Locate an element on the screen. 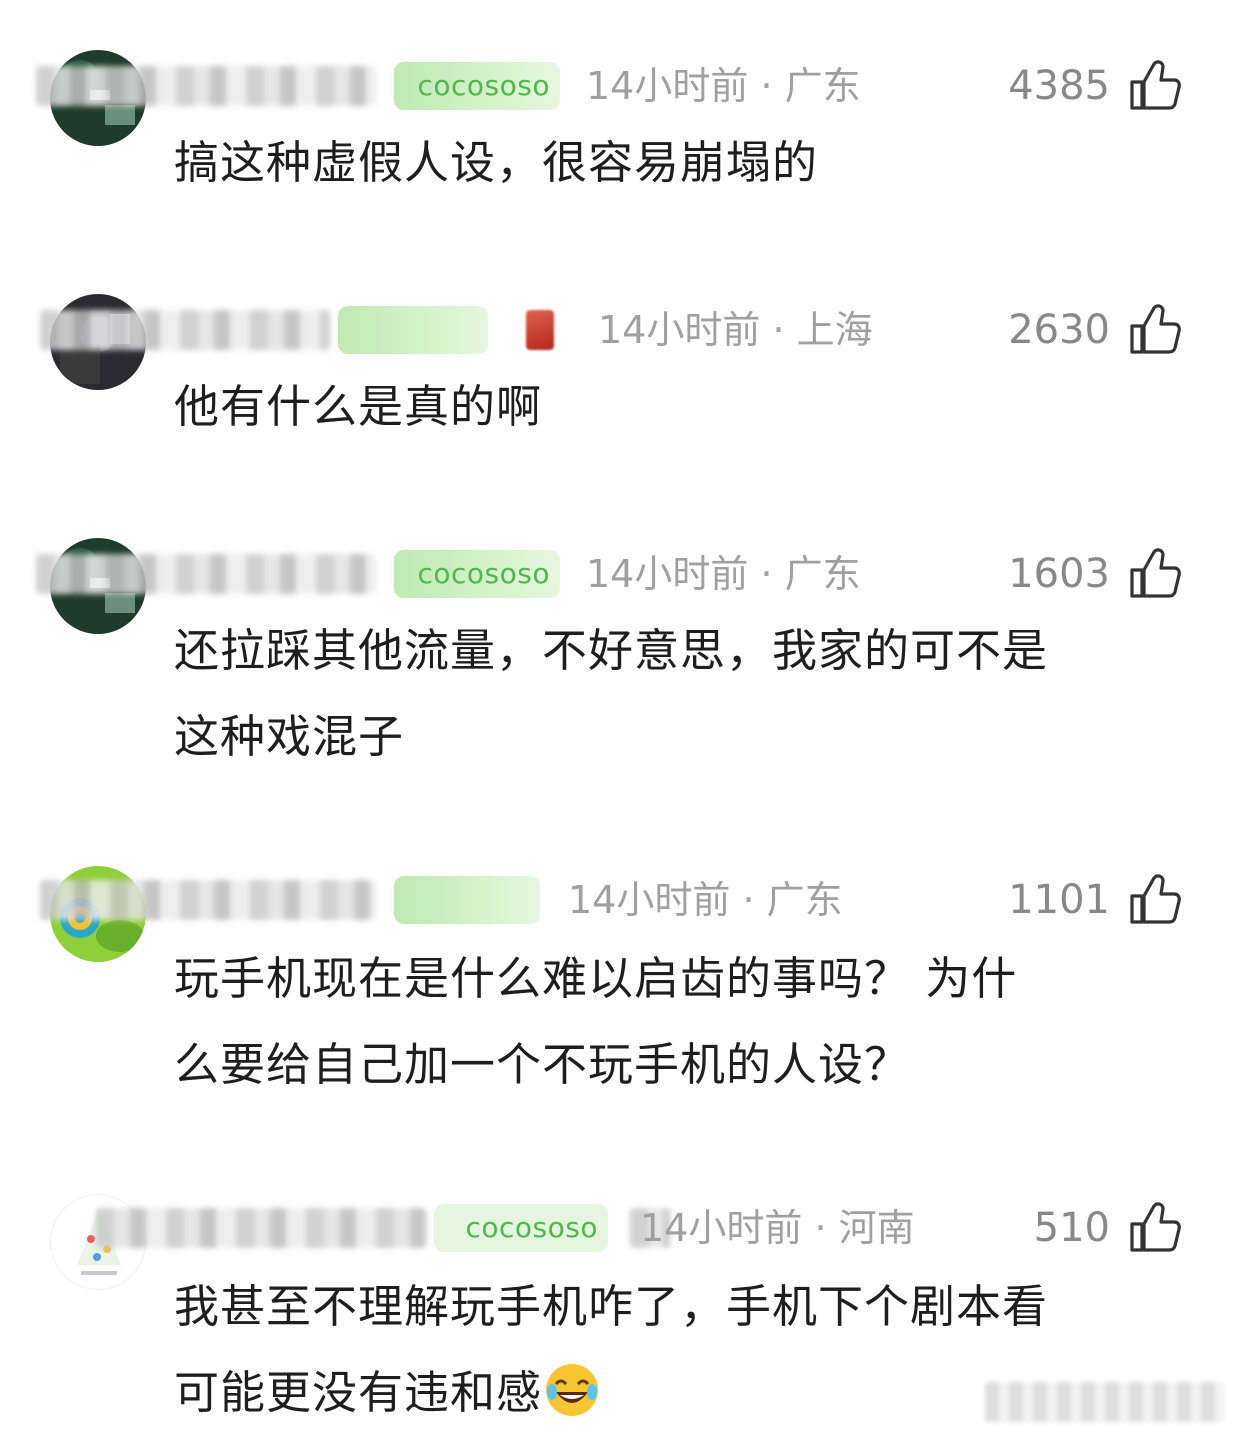 The height and width of the screenshot is (1446, 1236). comment-text-line: 么要给自己加一个不玩手机的人设？ is located at coordinates (542, 1064).